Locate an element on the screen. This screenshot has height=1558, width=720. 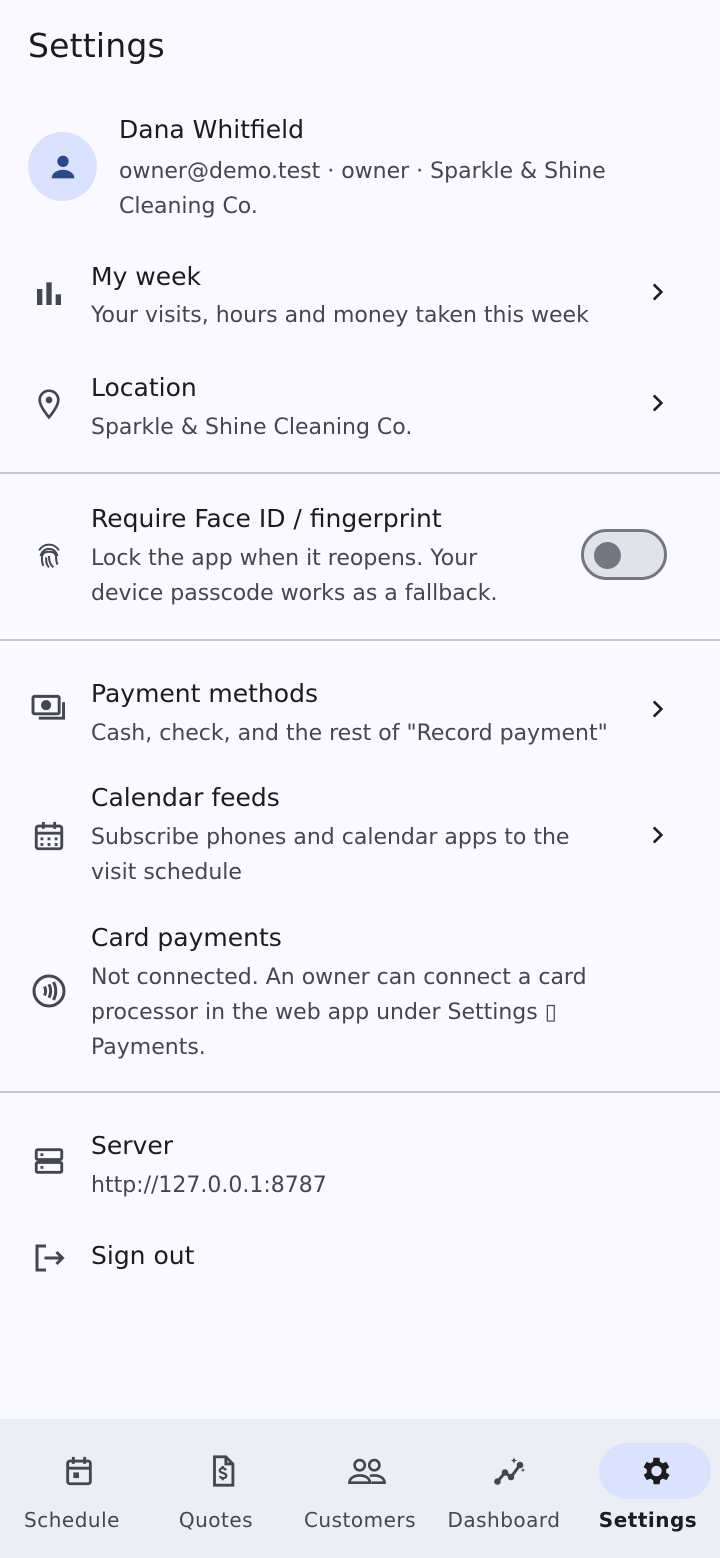
nav-label: Settings is located at coordinates (648, 1520).